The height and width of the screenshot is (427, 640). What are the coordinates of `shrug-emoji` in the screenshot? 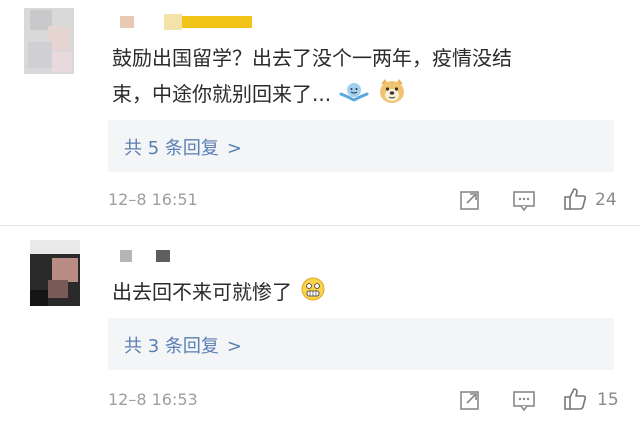 It's located at (354, 97).